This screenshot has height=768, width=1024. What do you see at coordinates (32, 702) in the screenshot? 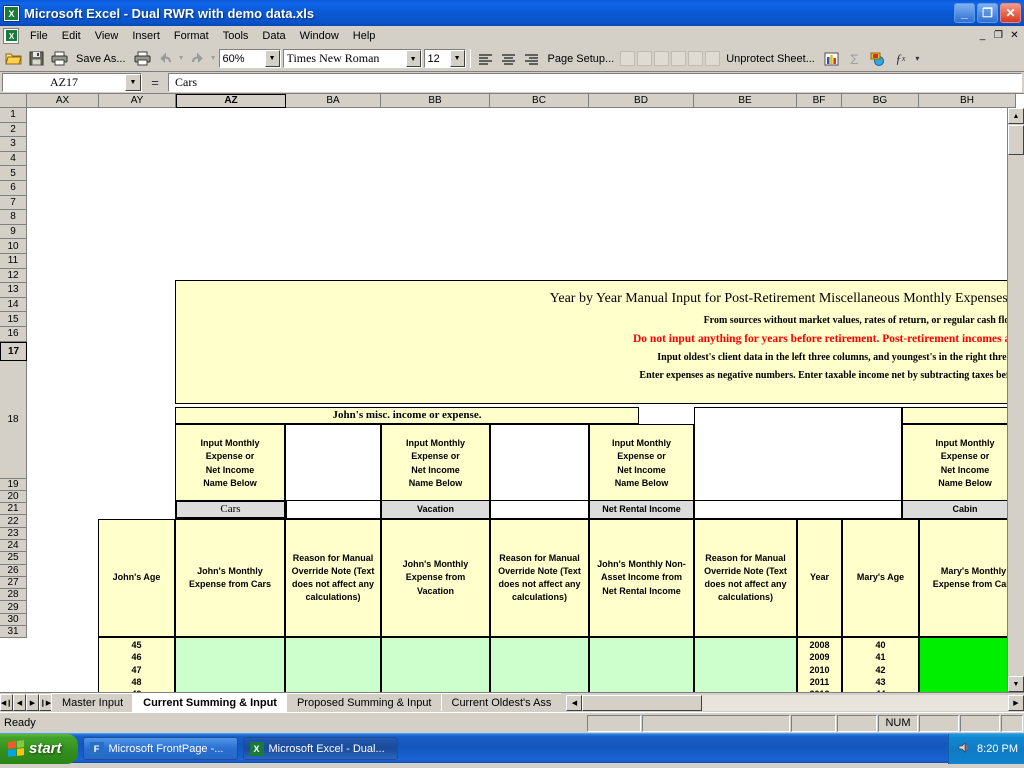
I see `next-sheet-button: ▶` at bounding box center [32, 702].